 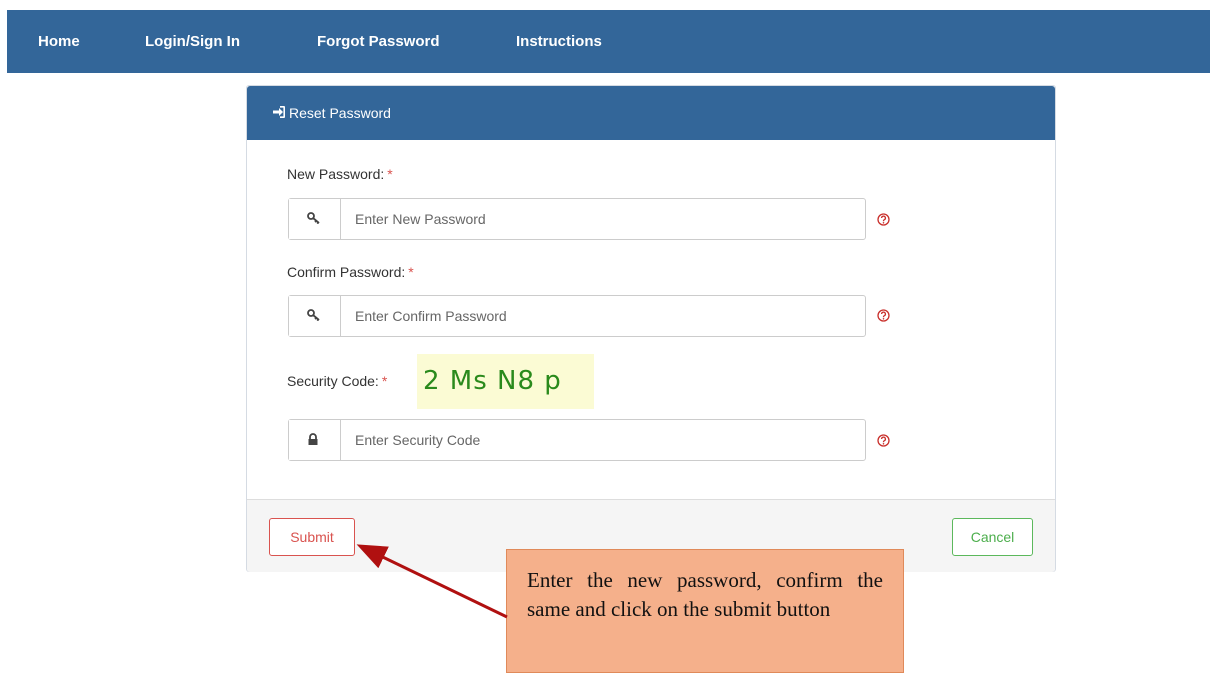 What do you see at coordinates (432, 581) in the screenshot?
I see `callout-arrow` at bounding box center [432, 581].